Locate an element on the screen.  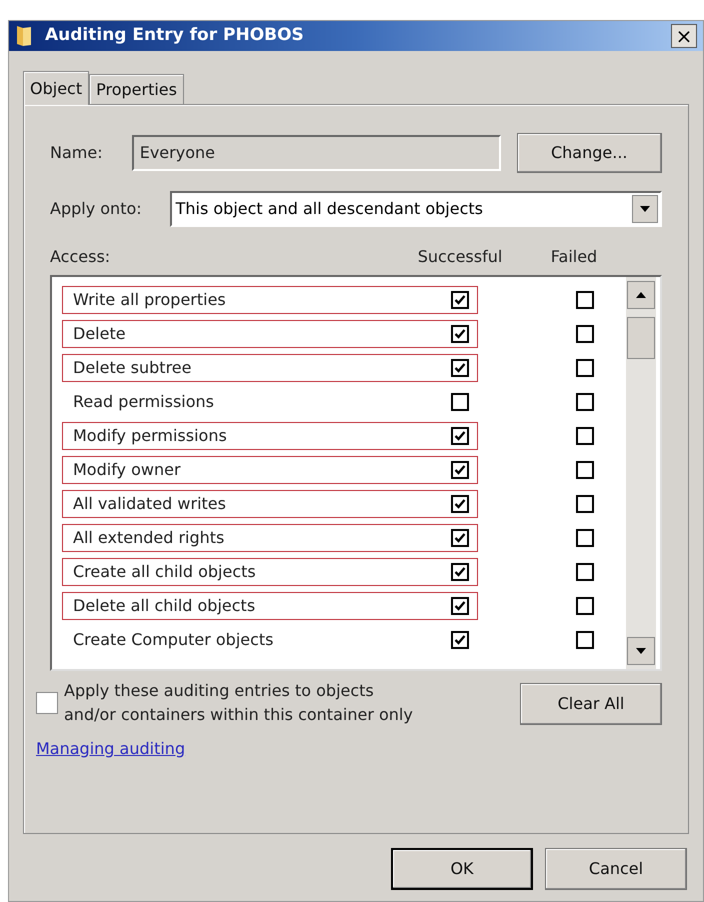
permission-name: Write all properties is located at coordinates (149, 300).